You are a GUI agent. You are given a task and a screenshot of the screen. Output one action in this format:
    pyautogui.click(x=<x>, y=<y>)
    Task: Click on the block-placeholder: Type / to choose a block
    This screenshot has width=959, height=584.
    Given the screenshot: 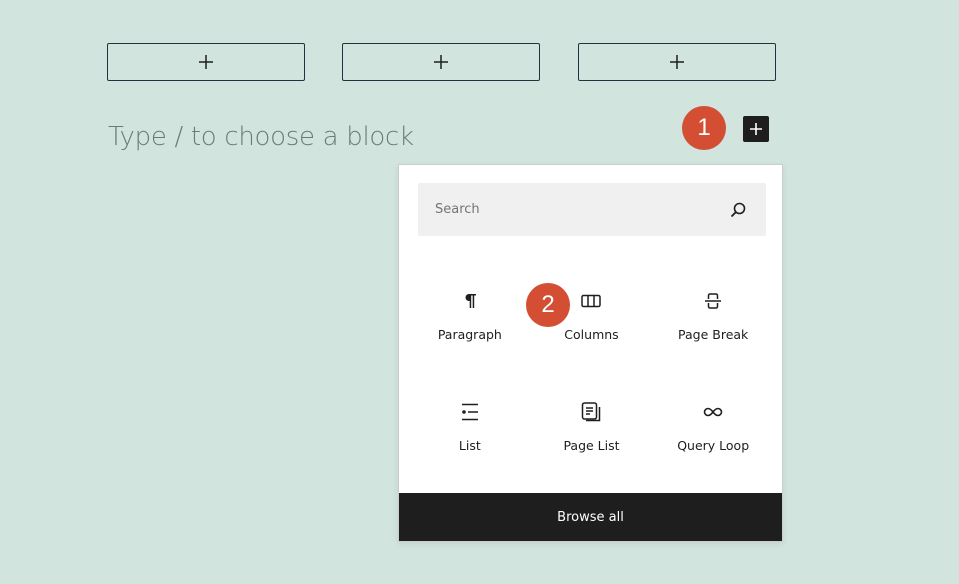 What is the action you would take?
    pyautogui.click(x=261, y=137)
    